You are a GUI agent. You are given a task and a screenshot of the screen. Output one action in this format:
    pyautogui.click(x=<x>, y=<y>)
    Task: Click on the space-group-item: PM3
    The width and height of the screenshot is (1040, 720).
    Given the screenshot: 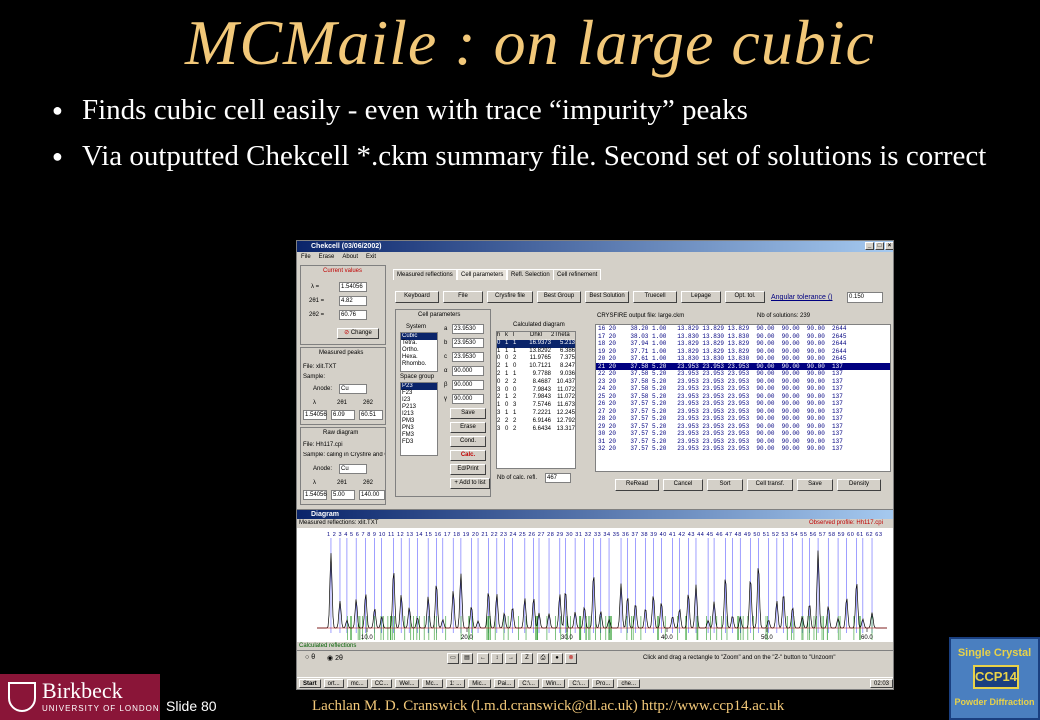 What is the action you would take?
    pyautogui.click(x=419, y=421)
    